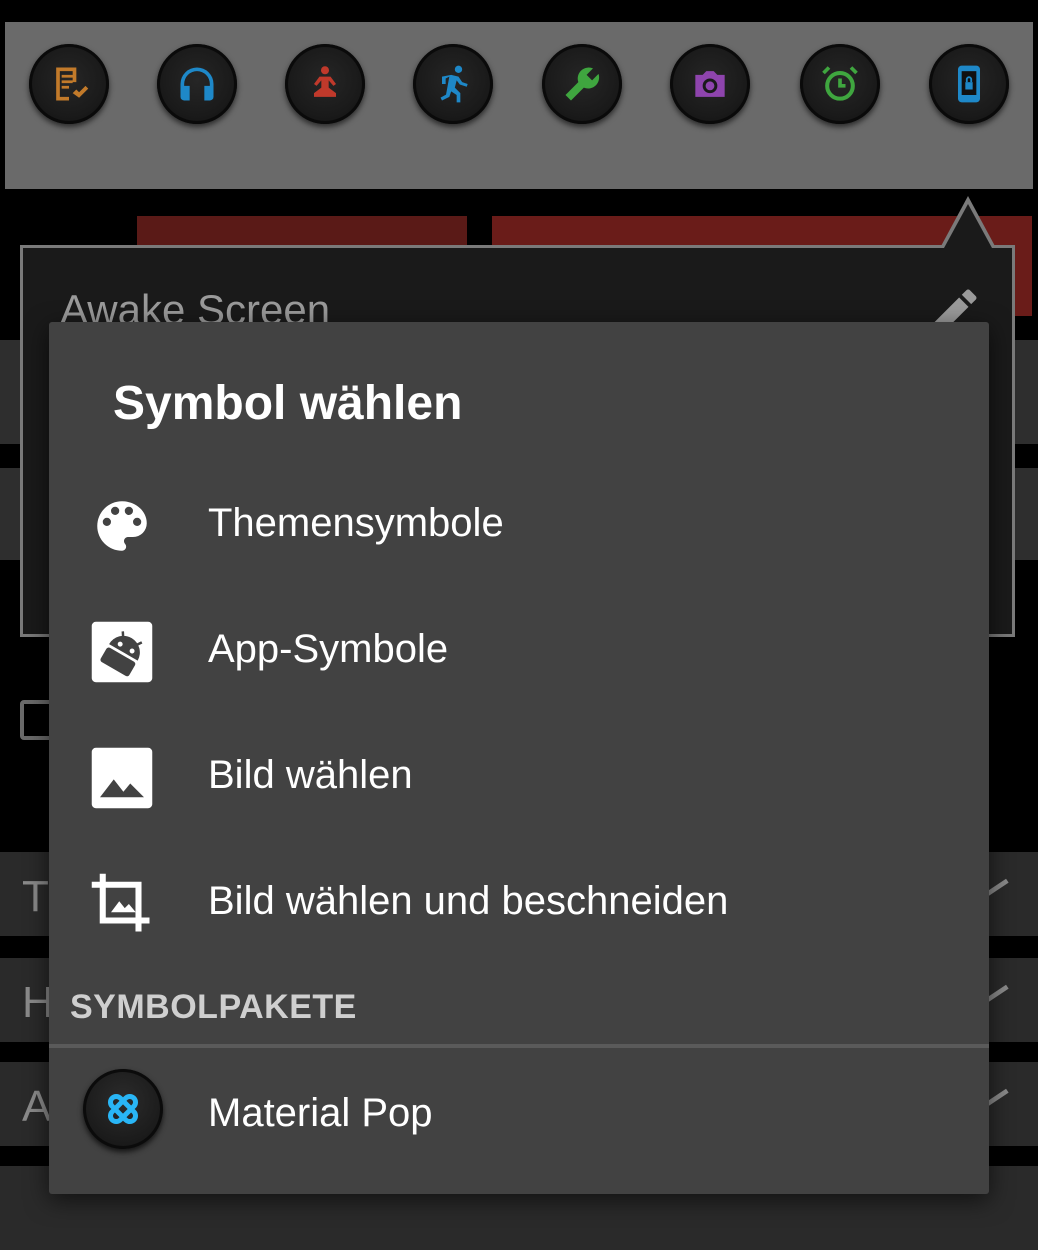  I want to click on menu-item-choose-image: Bild wählen, so click(519, 778).